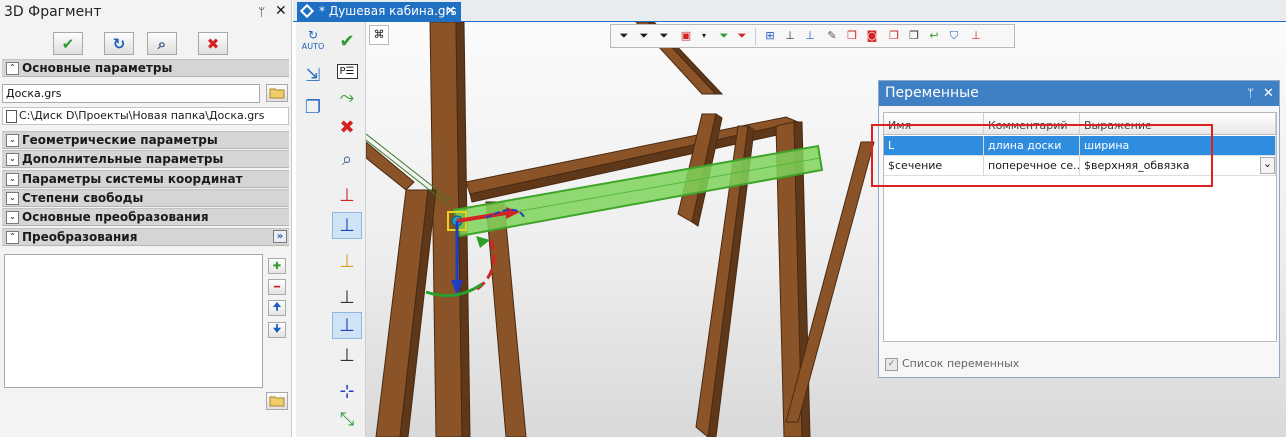 This screenshot has width=1286, height=437. I want to click on ok-button: ✔, so click(68, 43).